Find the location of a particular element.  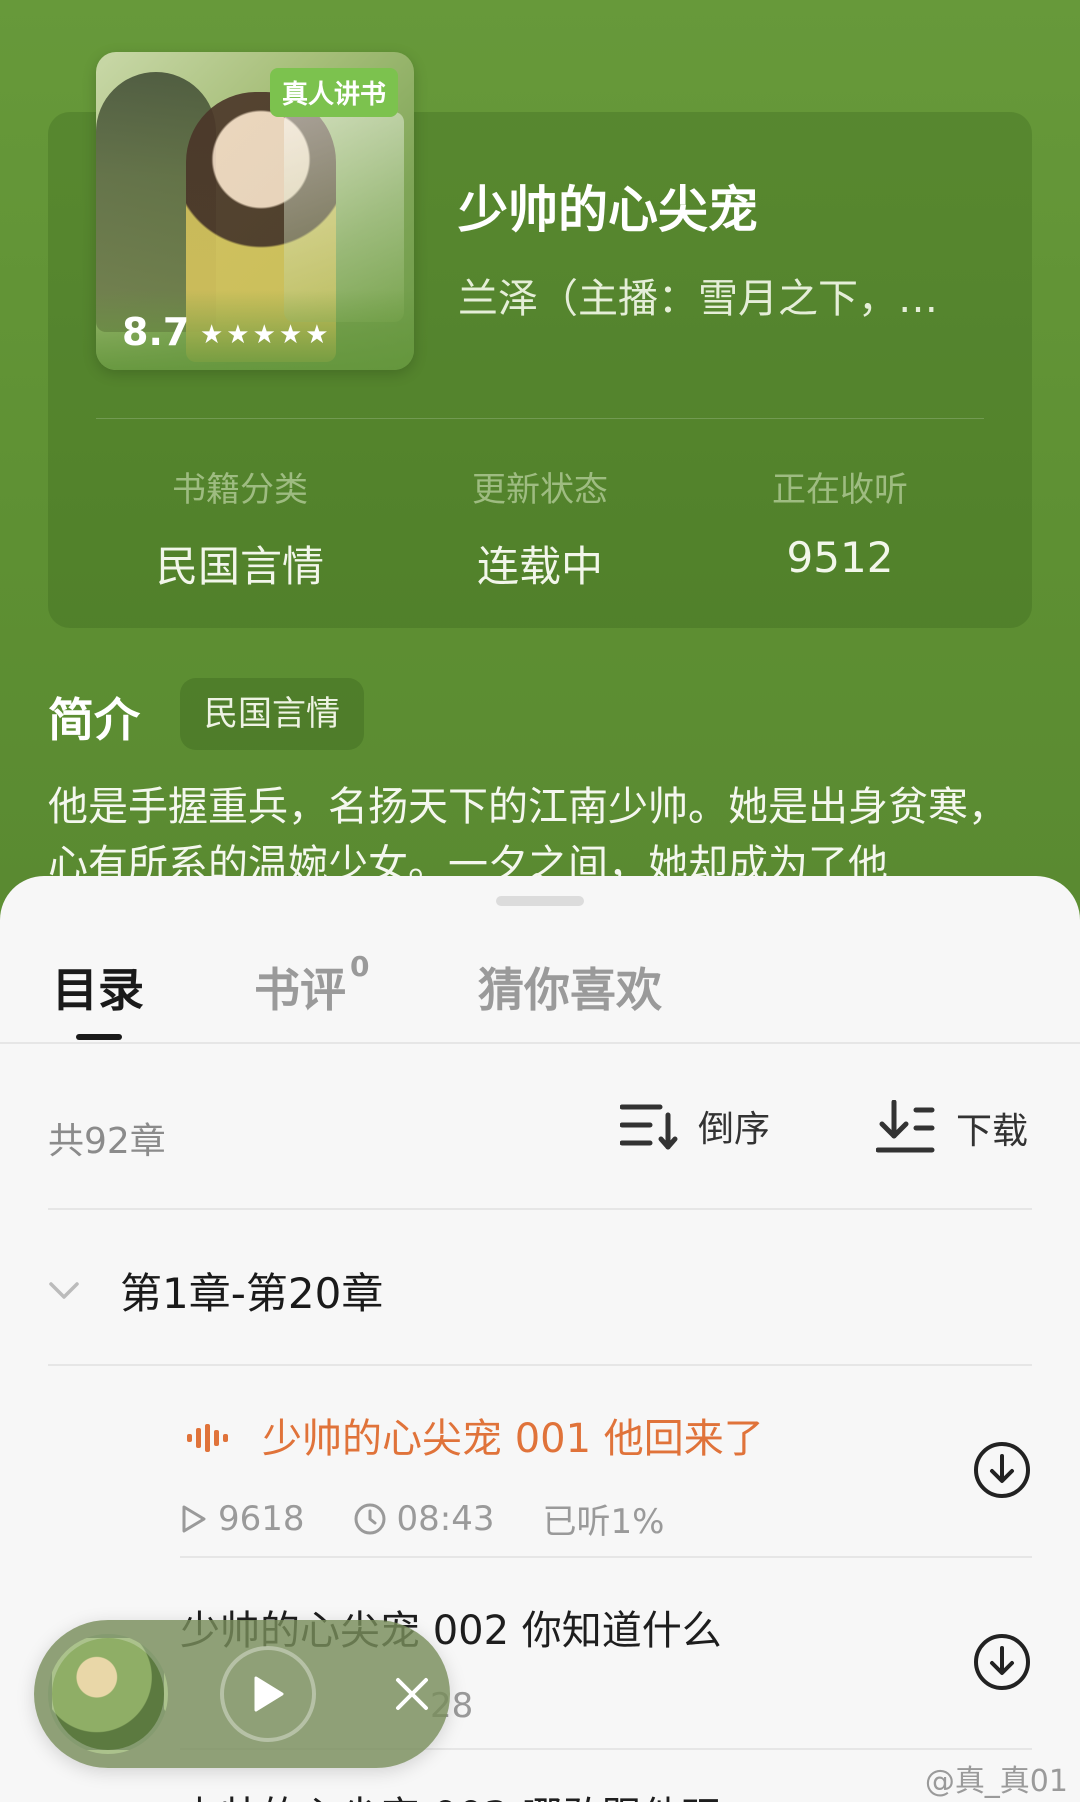

intro-category-tag: 民国言情 is located at coordinates (272, 714).